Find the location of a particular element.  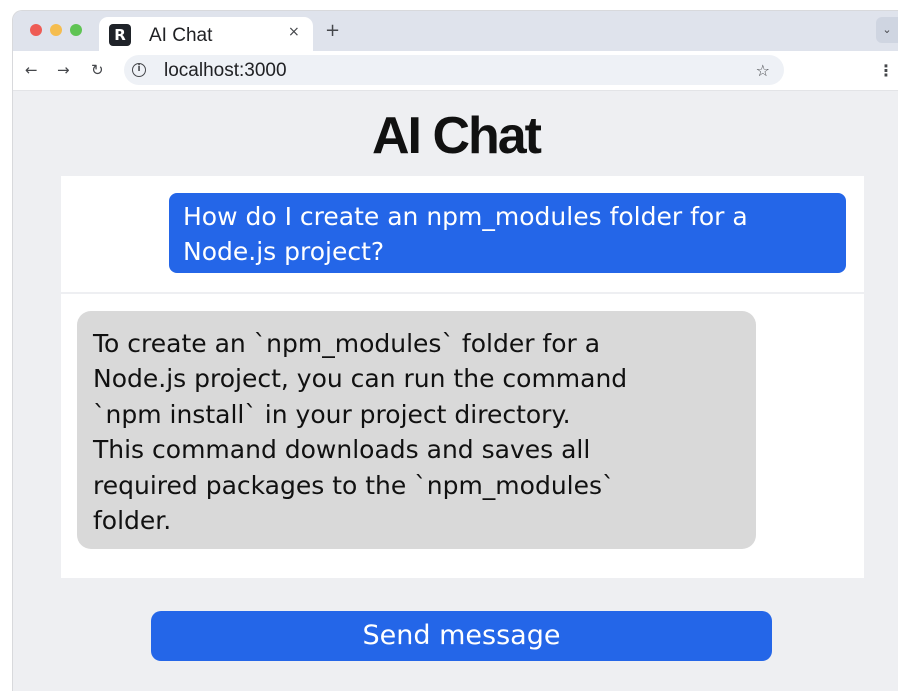

address-url: localhost:3000 is located at coordinates (225, 71).